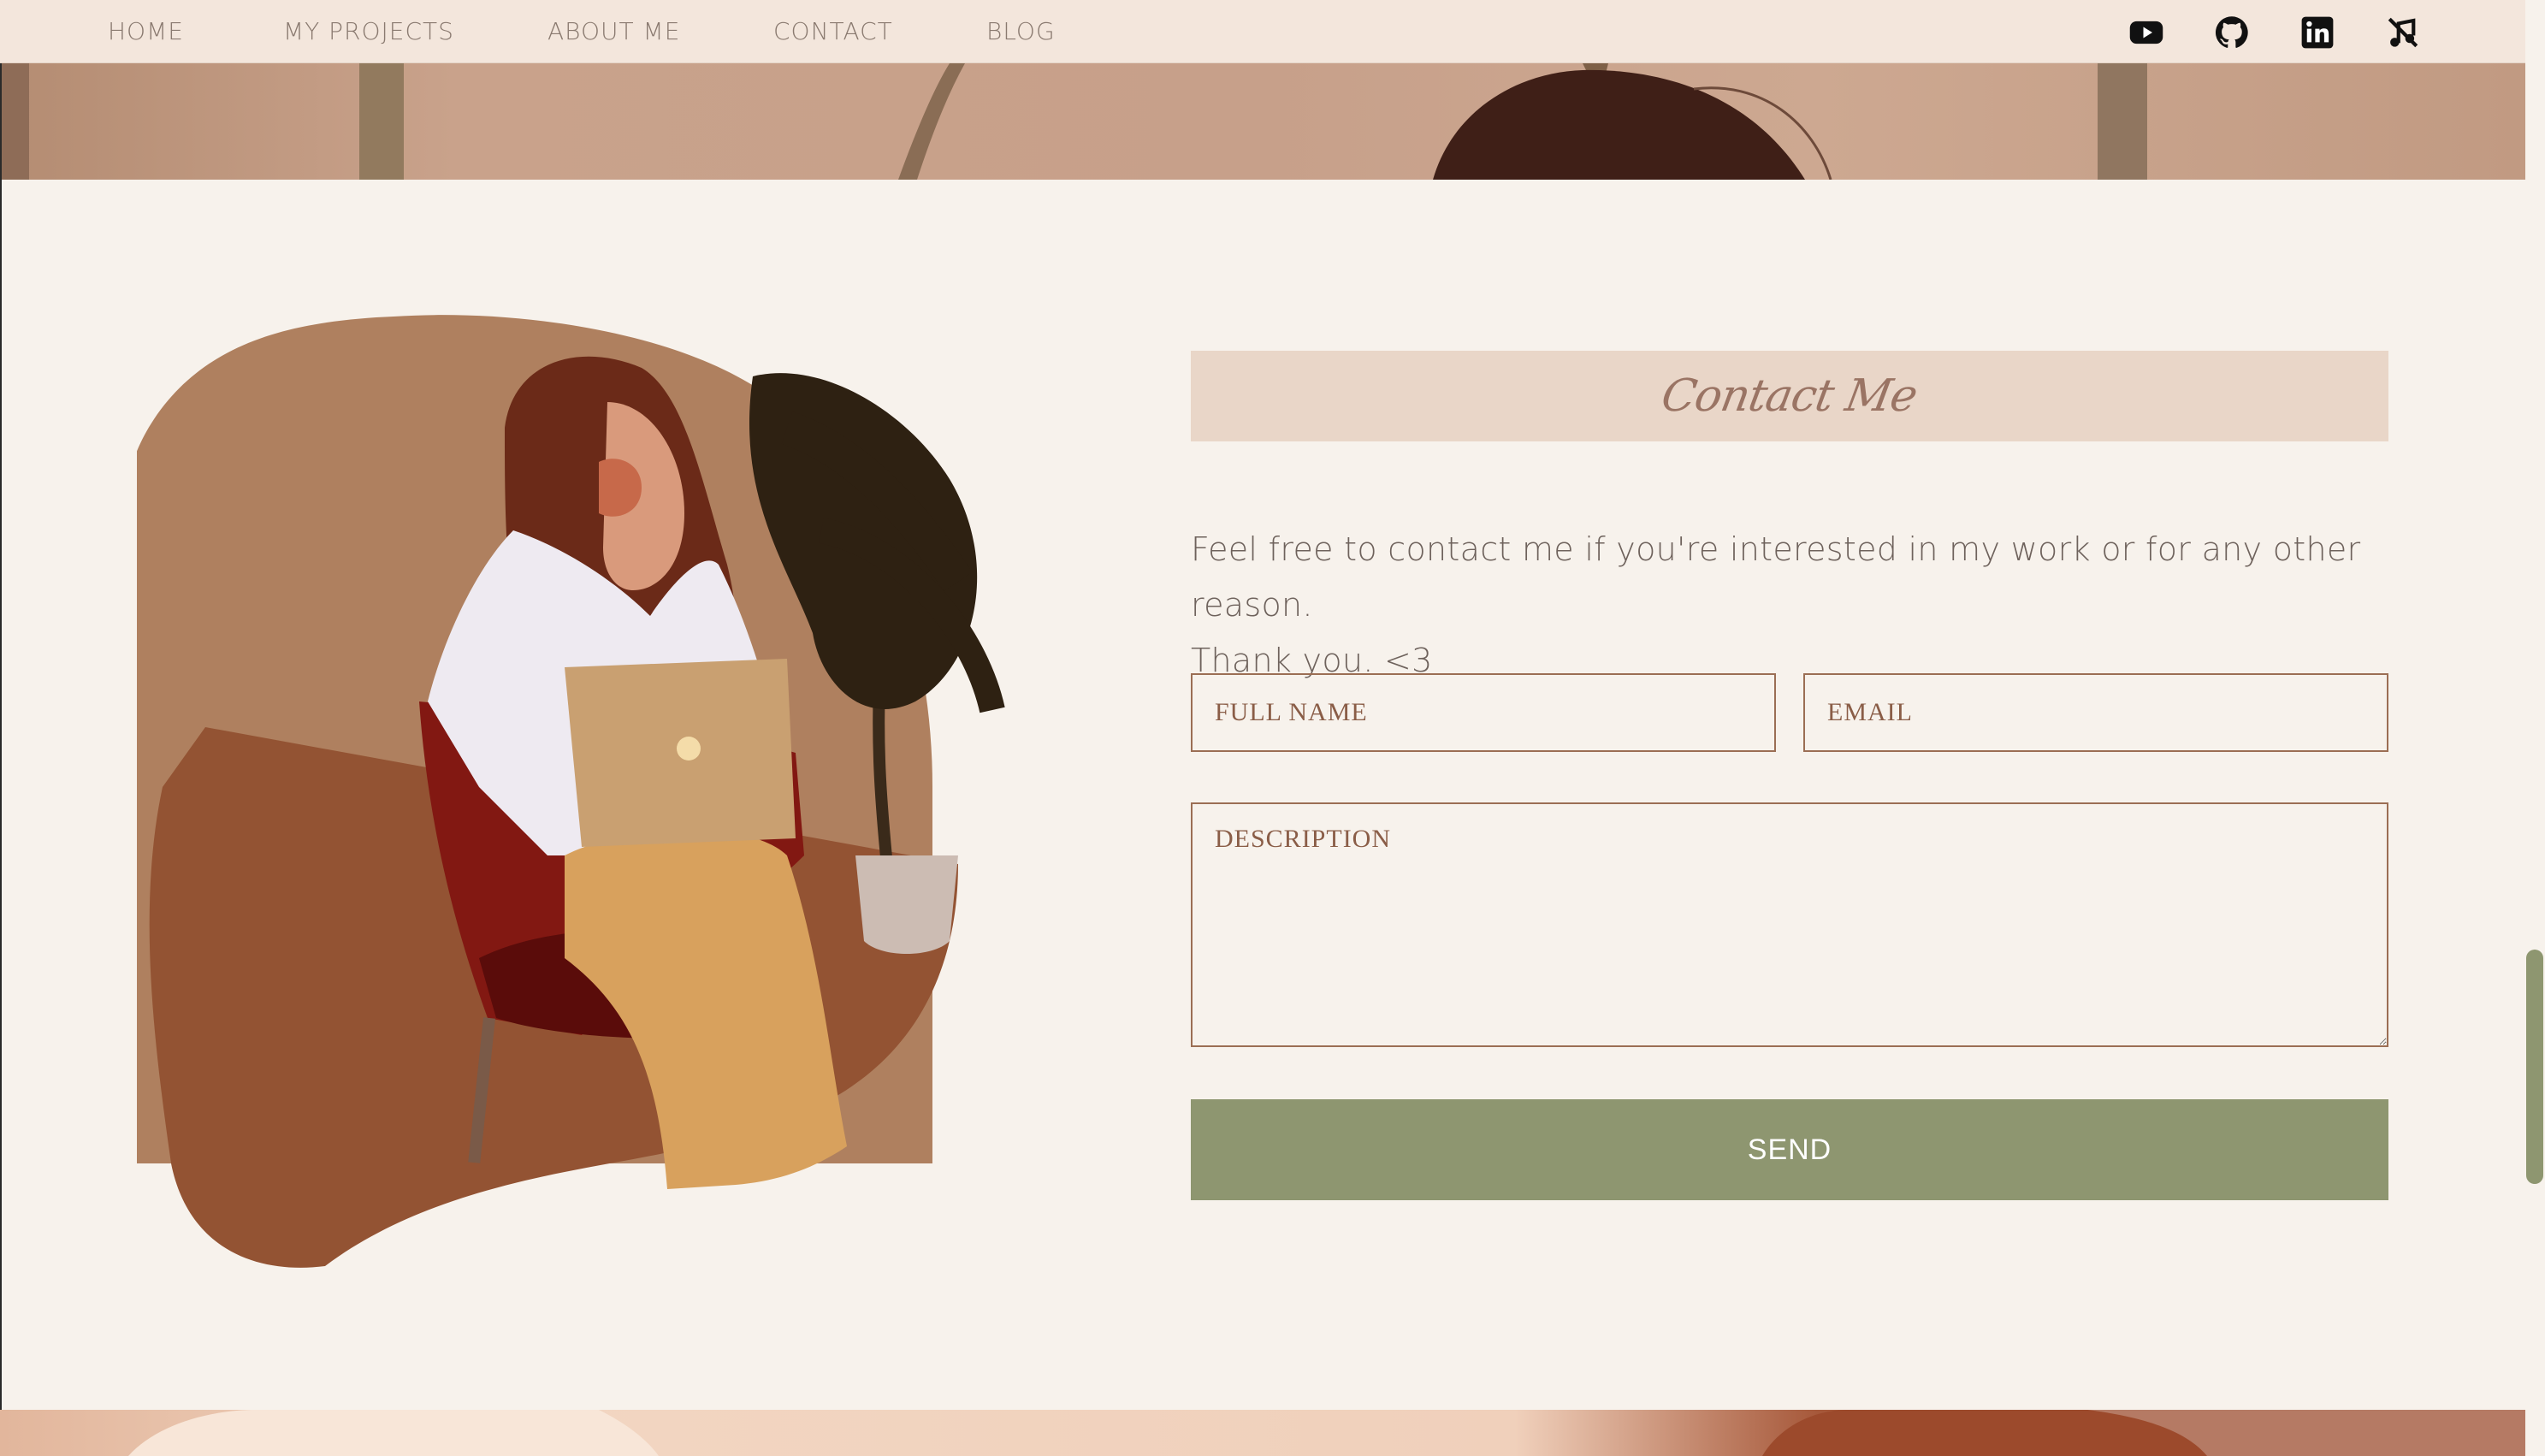  What do you see at coordinates (368, 31) in the screenshot?
I see `nav-my-projects-link: MY PROJECTS` at bounding box center [368, 31].